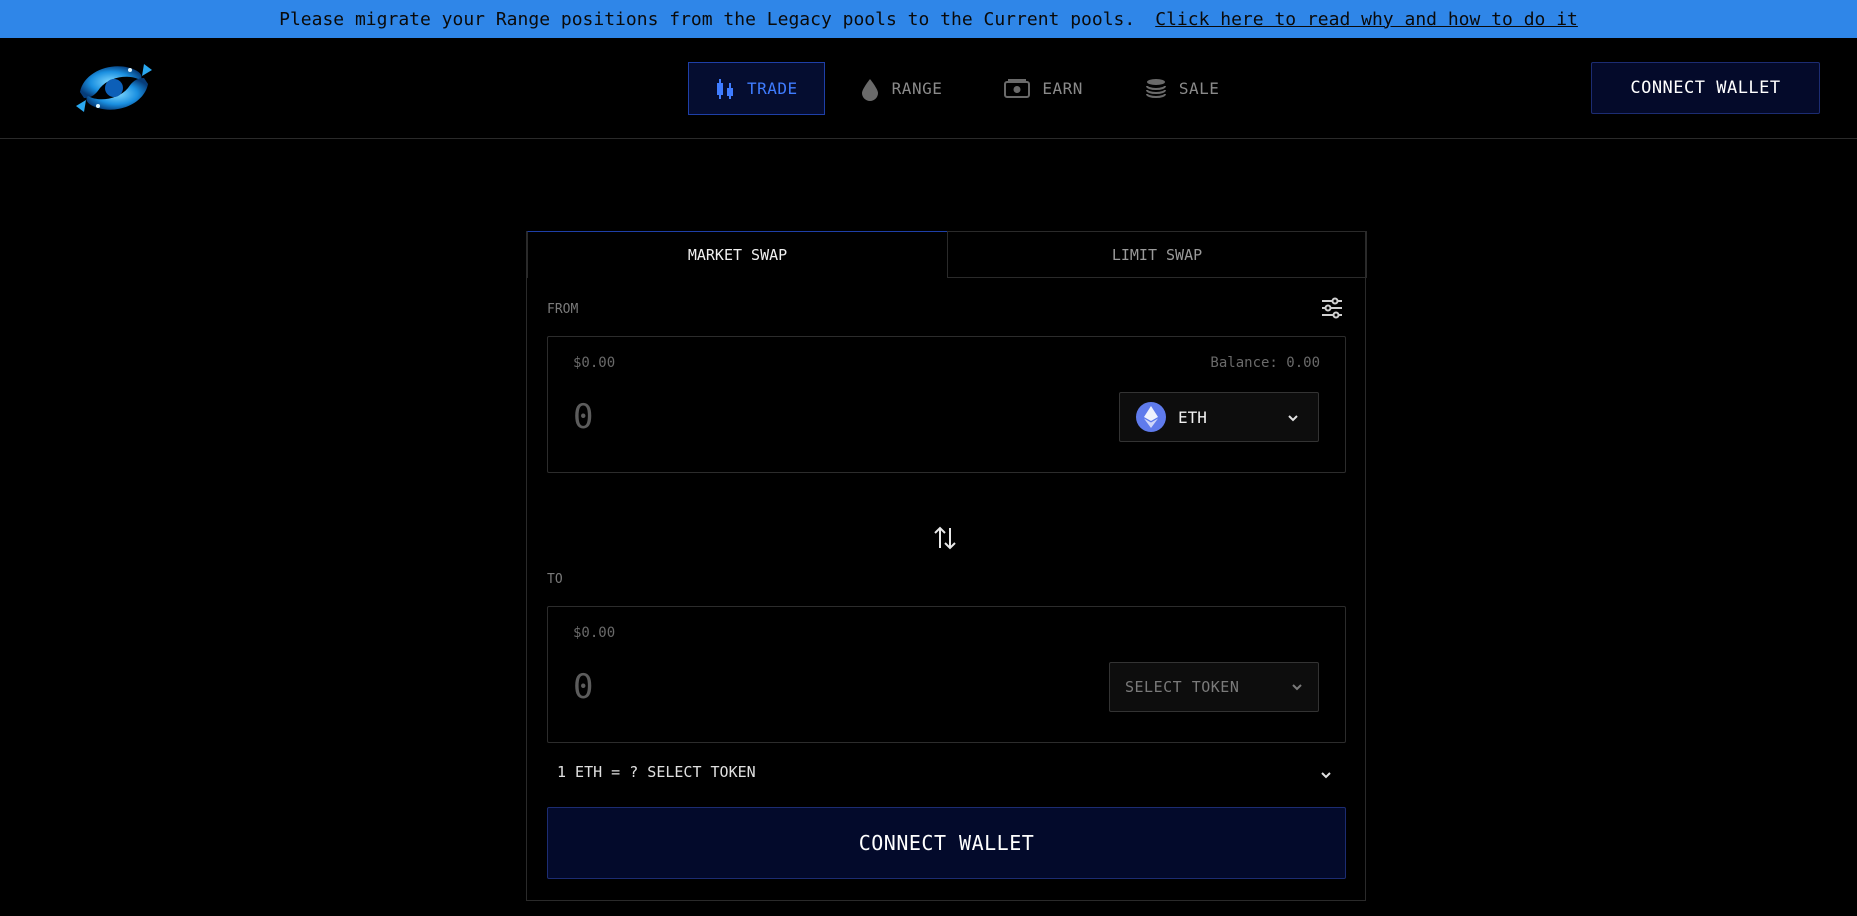 This screenshot has height=916, width=1857. What do you see at coordinates (1192, 417) in the screenshot?
I see `from-token-symbol: ETH` at bounding box center [1192, 417].